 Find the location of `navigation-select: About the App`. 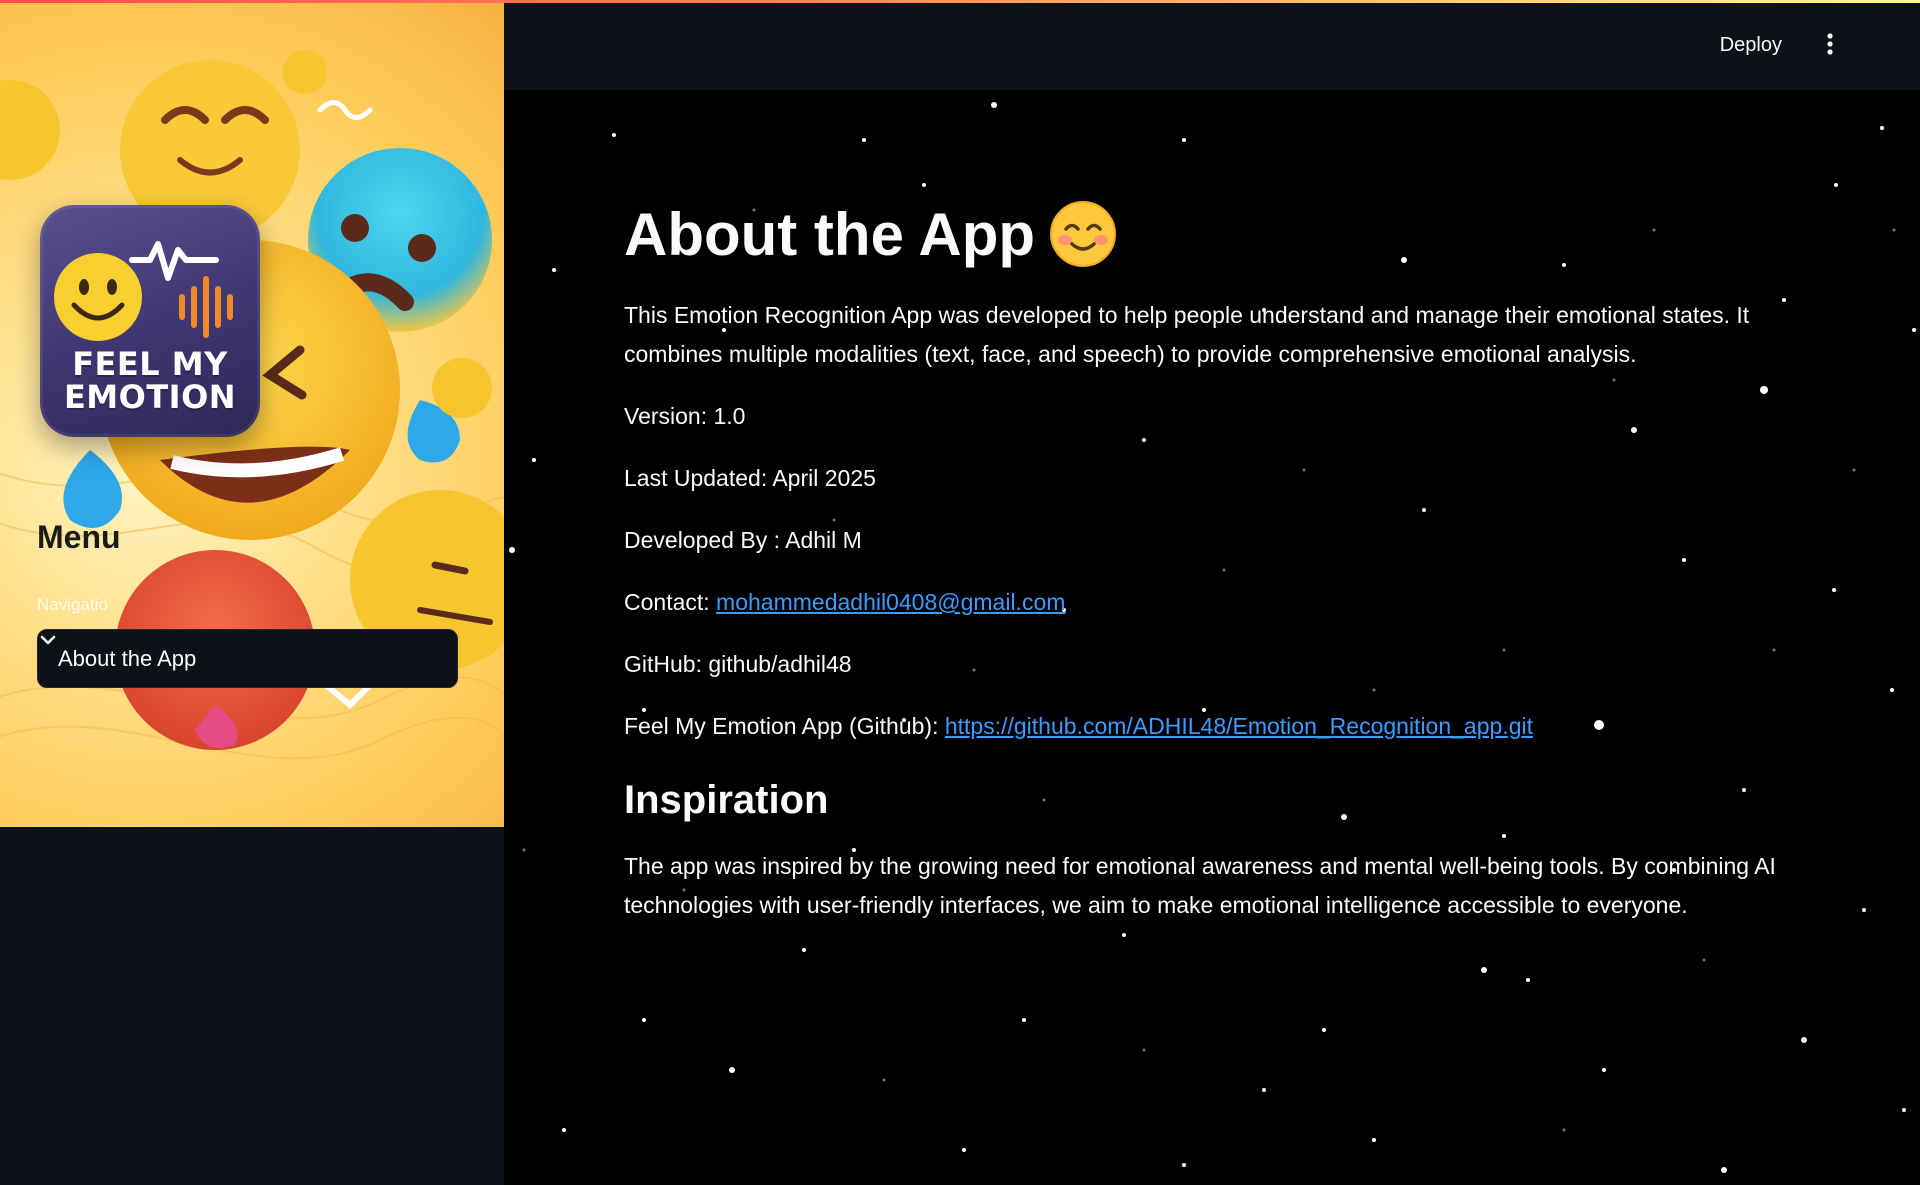

navigation-select: About the App is located at coordinates (247, 658).